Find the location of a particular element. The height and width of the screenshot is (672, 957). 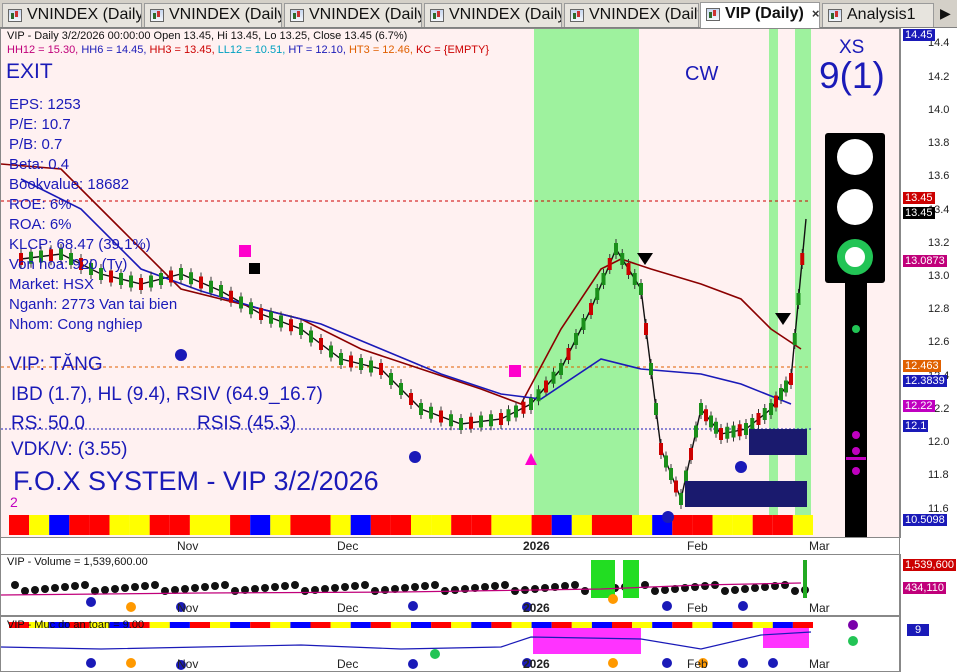

exit-label: EXIT is located at coordinates (29, 71).